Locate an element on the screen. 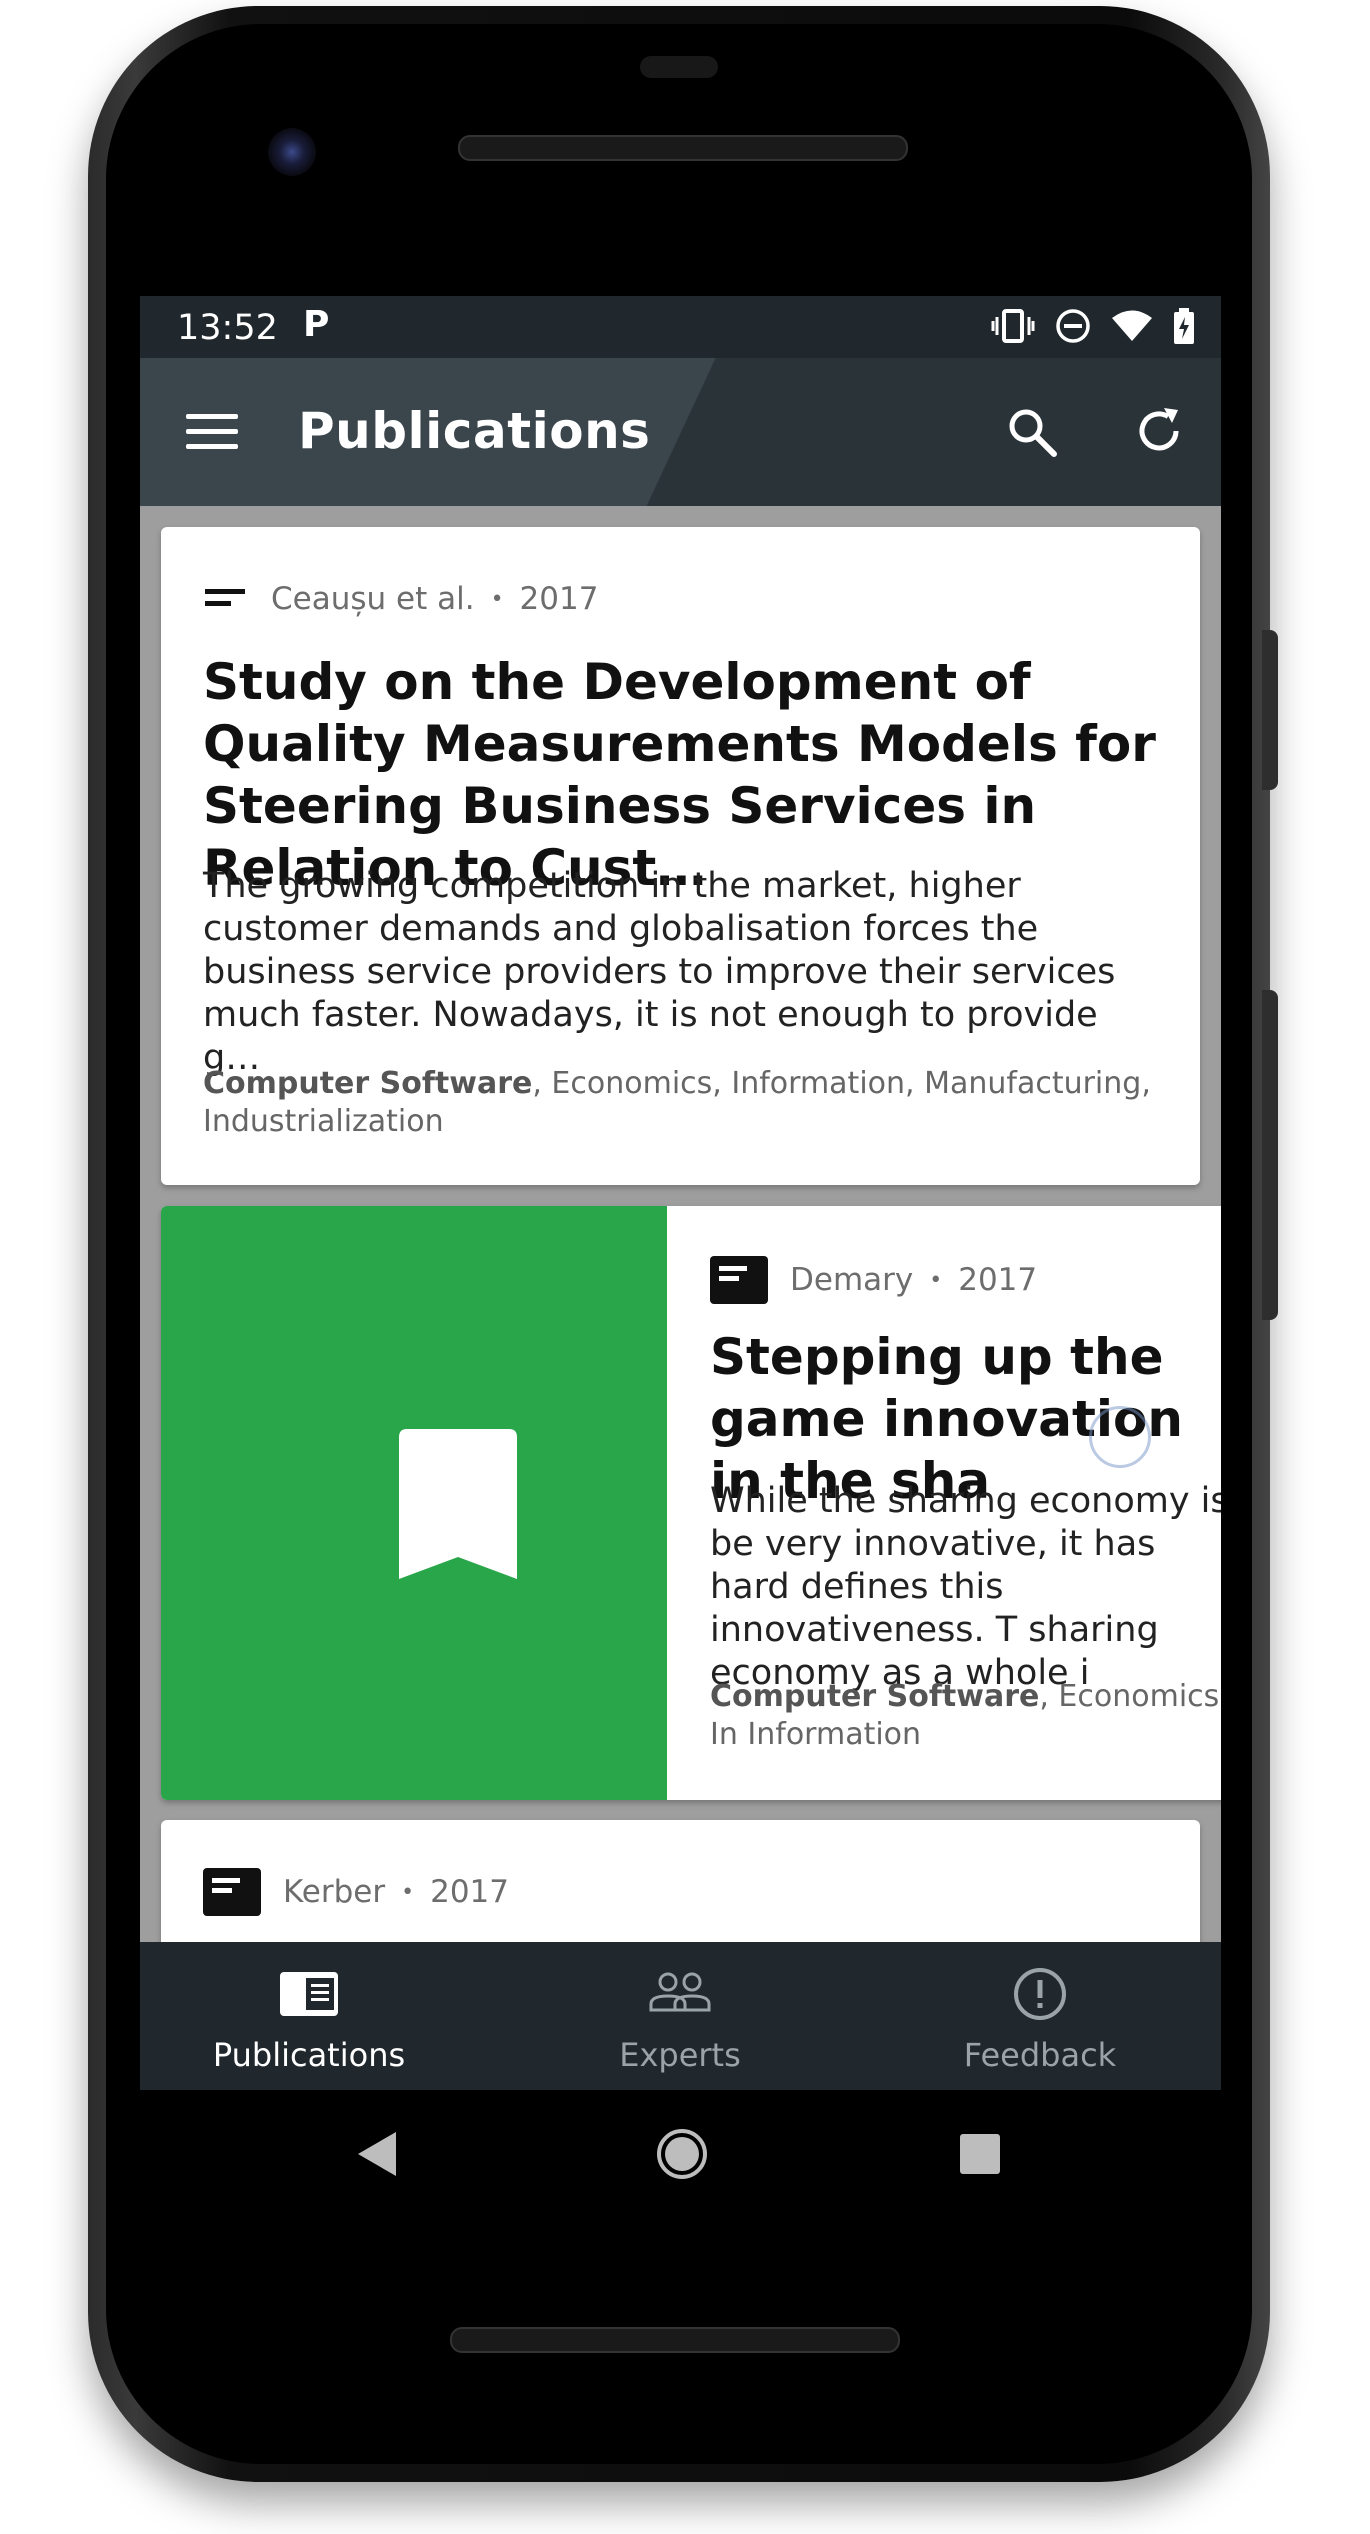 The height and width of the screenshot is (2534, 1370). nav-item-feedback: Feedback is located at coordinates (1040, 2016).